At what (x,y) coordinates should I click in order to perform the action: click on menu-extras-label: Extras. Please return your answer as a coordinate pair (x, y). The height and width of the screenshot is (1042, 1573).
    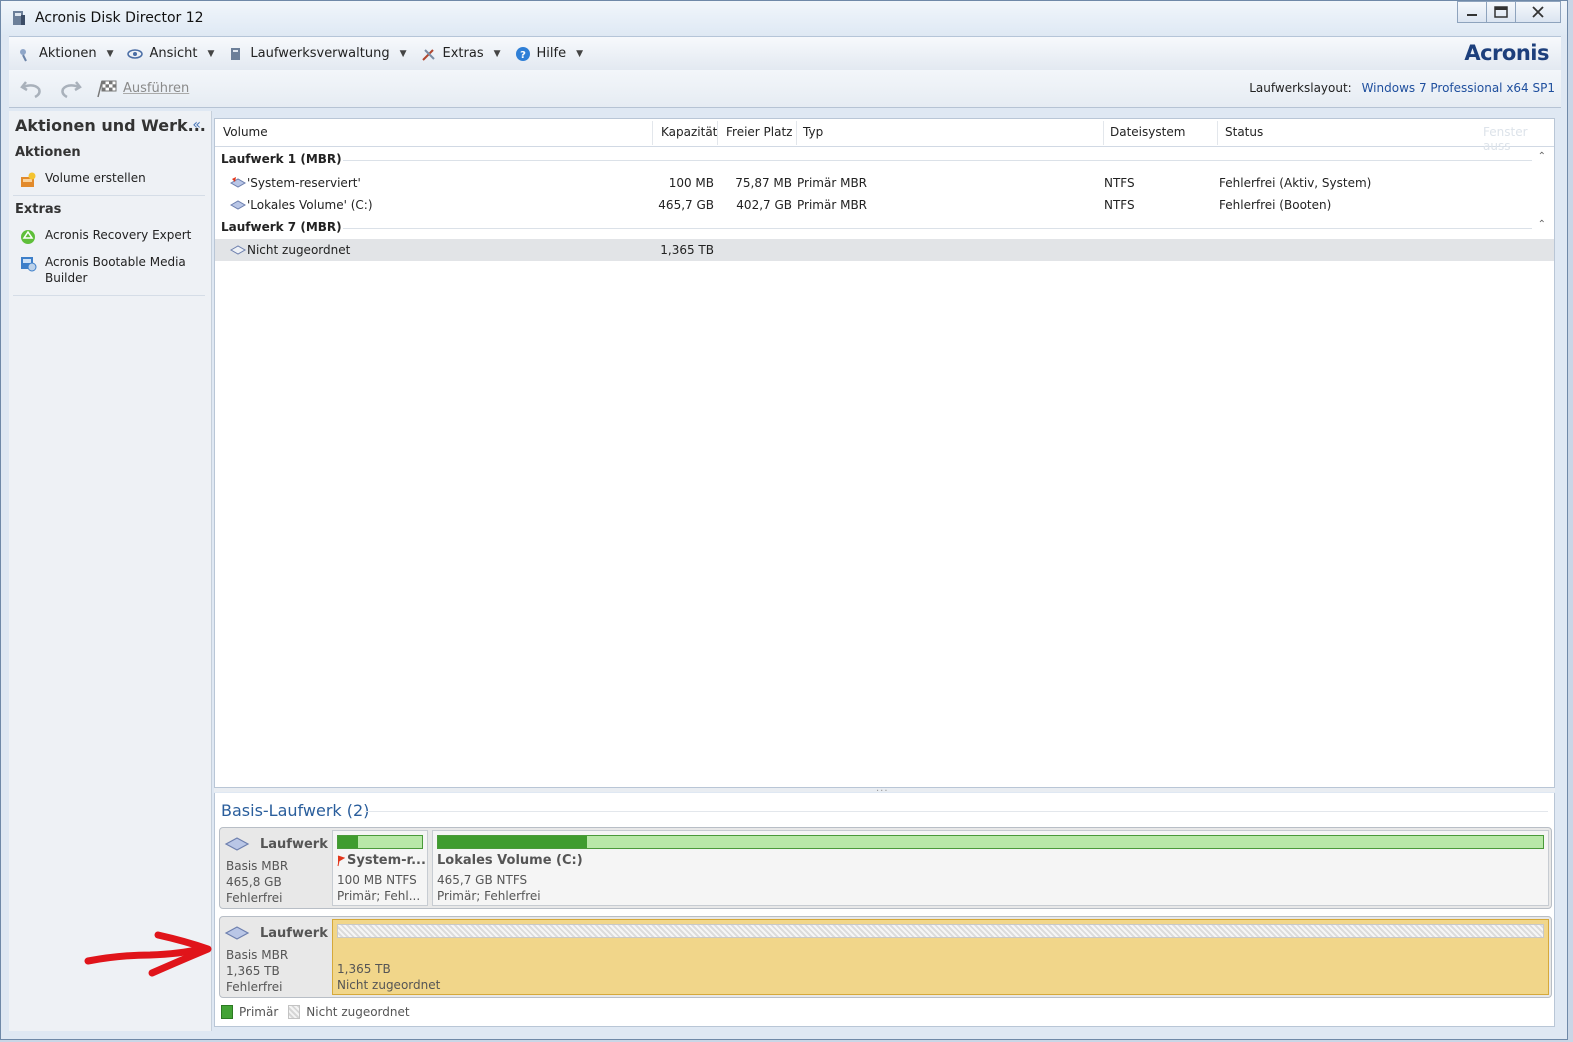
    Looking at the image, I should click on (463, 53).